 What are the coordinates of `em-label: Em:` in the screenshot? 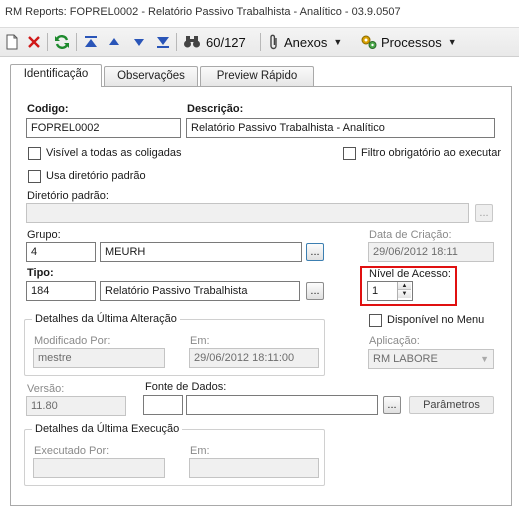 It's located at (200, 341).